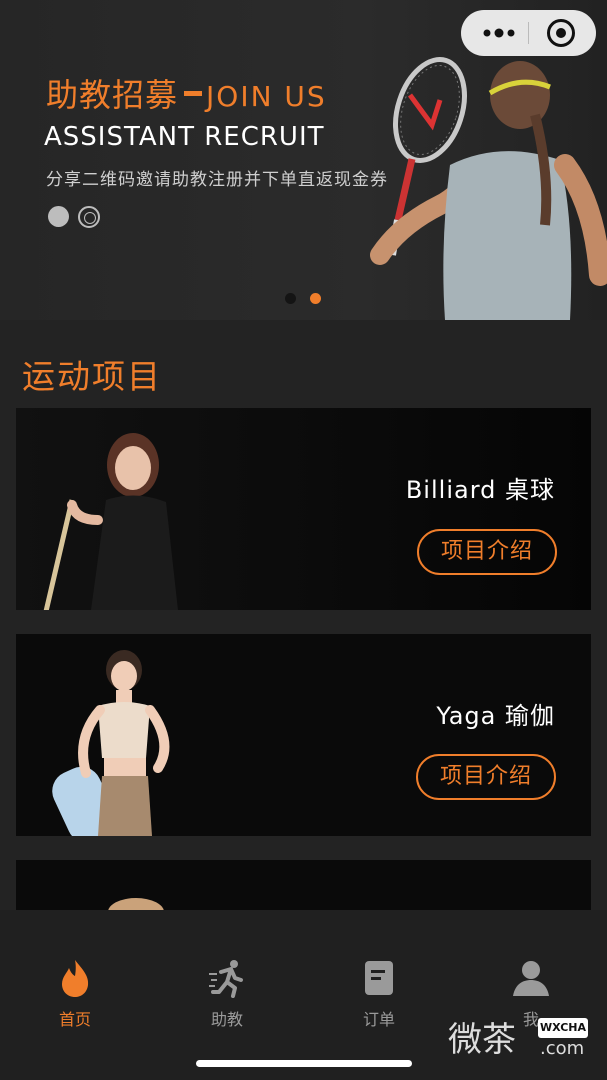  What do you see at coordinates (378, 1019) in the screenshot?
I see `tab-label: 订单` at bounding box center [378, 1019].